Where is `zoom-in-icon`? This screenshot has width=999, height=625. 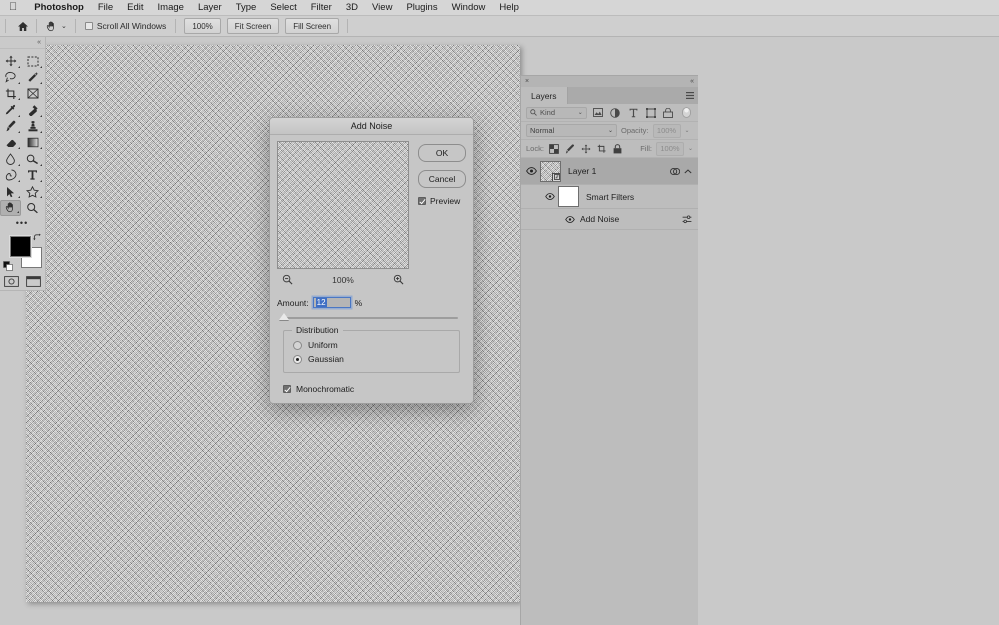 zoom-in-icon is located at coordinates (398, 279).